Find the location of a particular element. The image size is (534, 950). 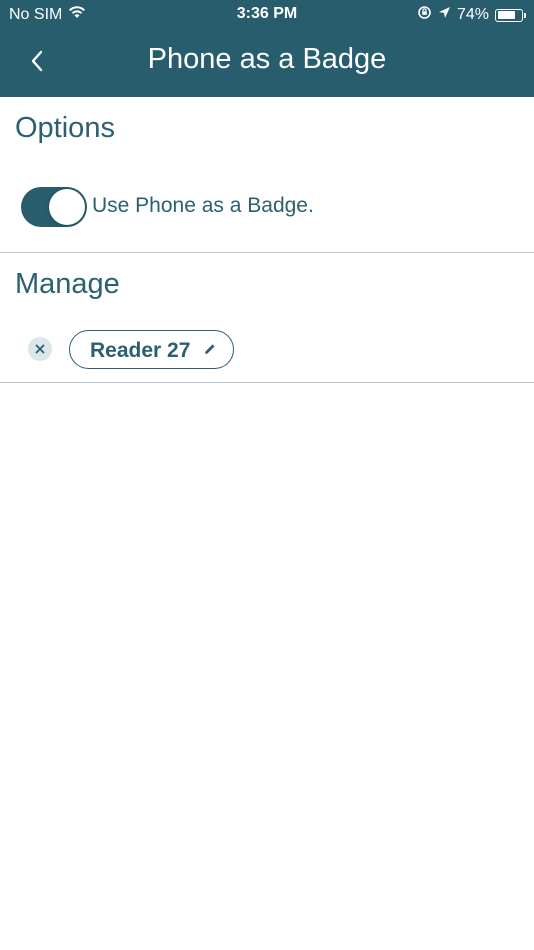

close-icon is located at coordinates (40, 349).